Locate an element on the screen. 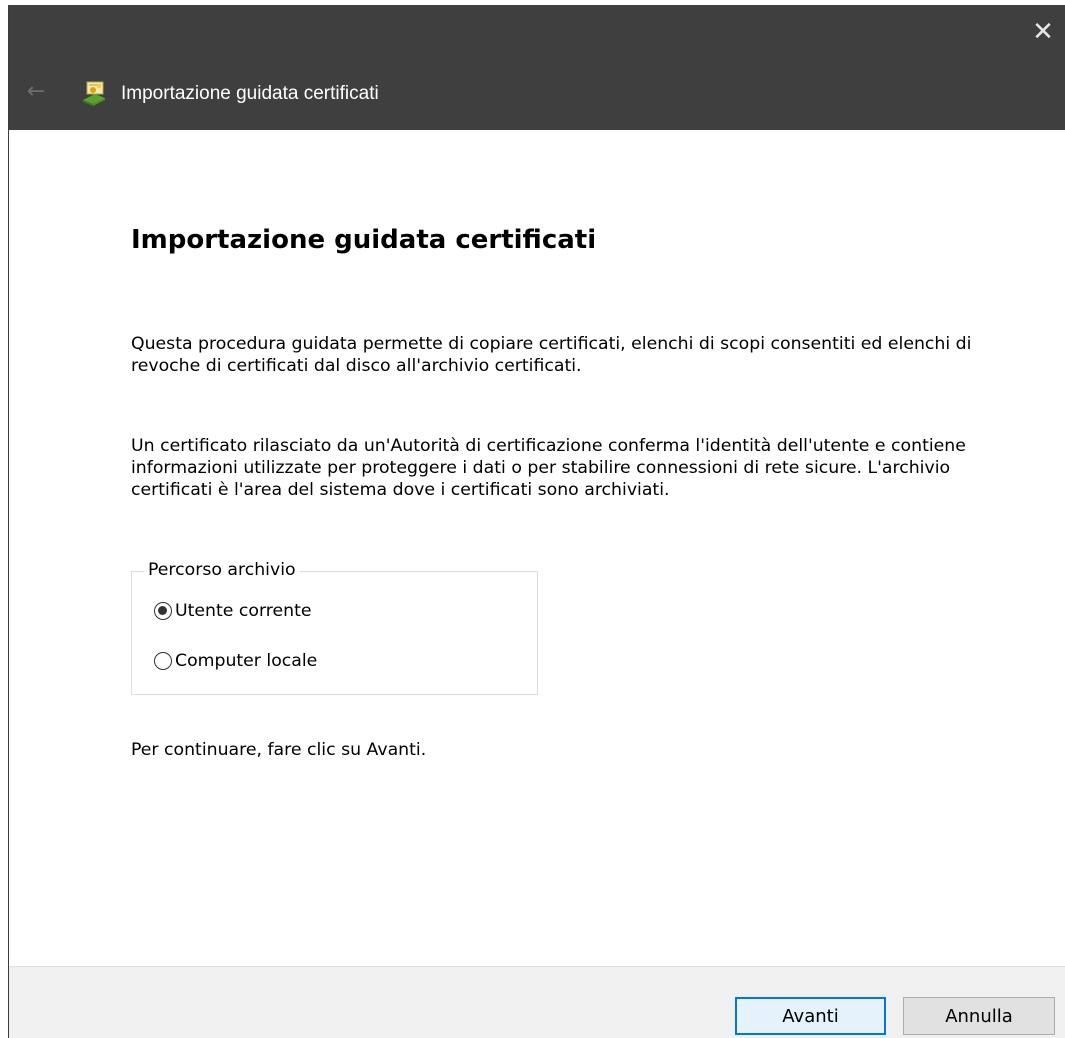 This screenshot has width=1065, height=1038. cancel-button: Annulla is located at coordinates (979, 1016).